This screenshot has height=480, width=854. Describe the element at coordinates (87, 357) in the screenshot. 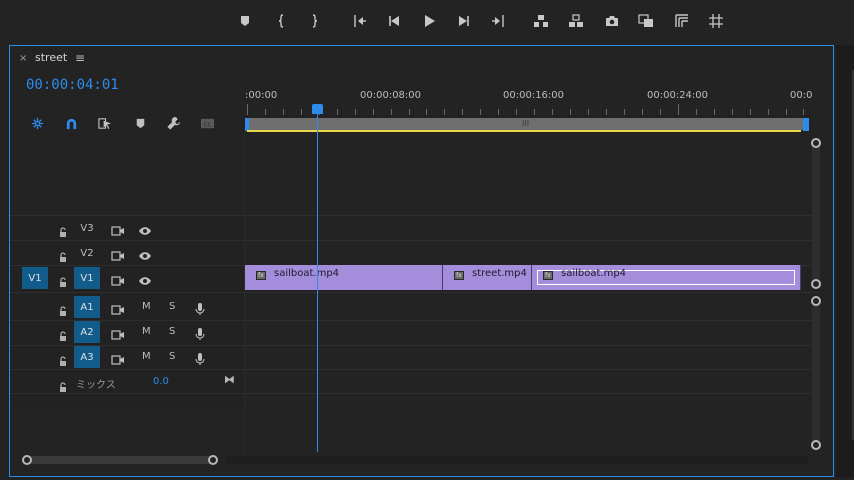

I see `track-name-a3: A3` at that location.